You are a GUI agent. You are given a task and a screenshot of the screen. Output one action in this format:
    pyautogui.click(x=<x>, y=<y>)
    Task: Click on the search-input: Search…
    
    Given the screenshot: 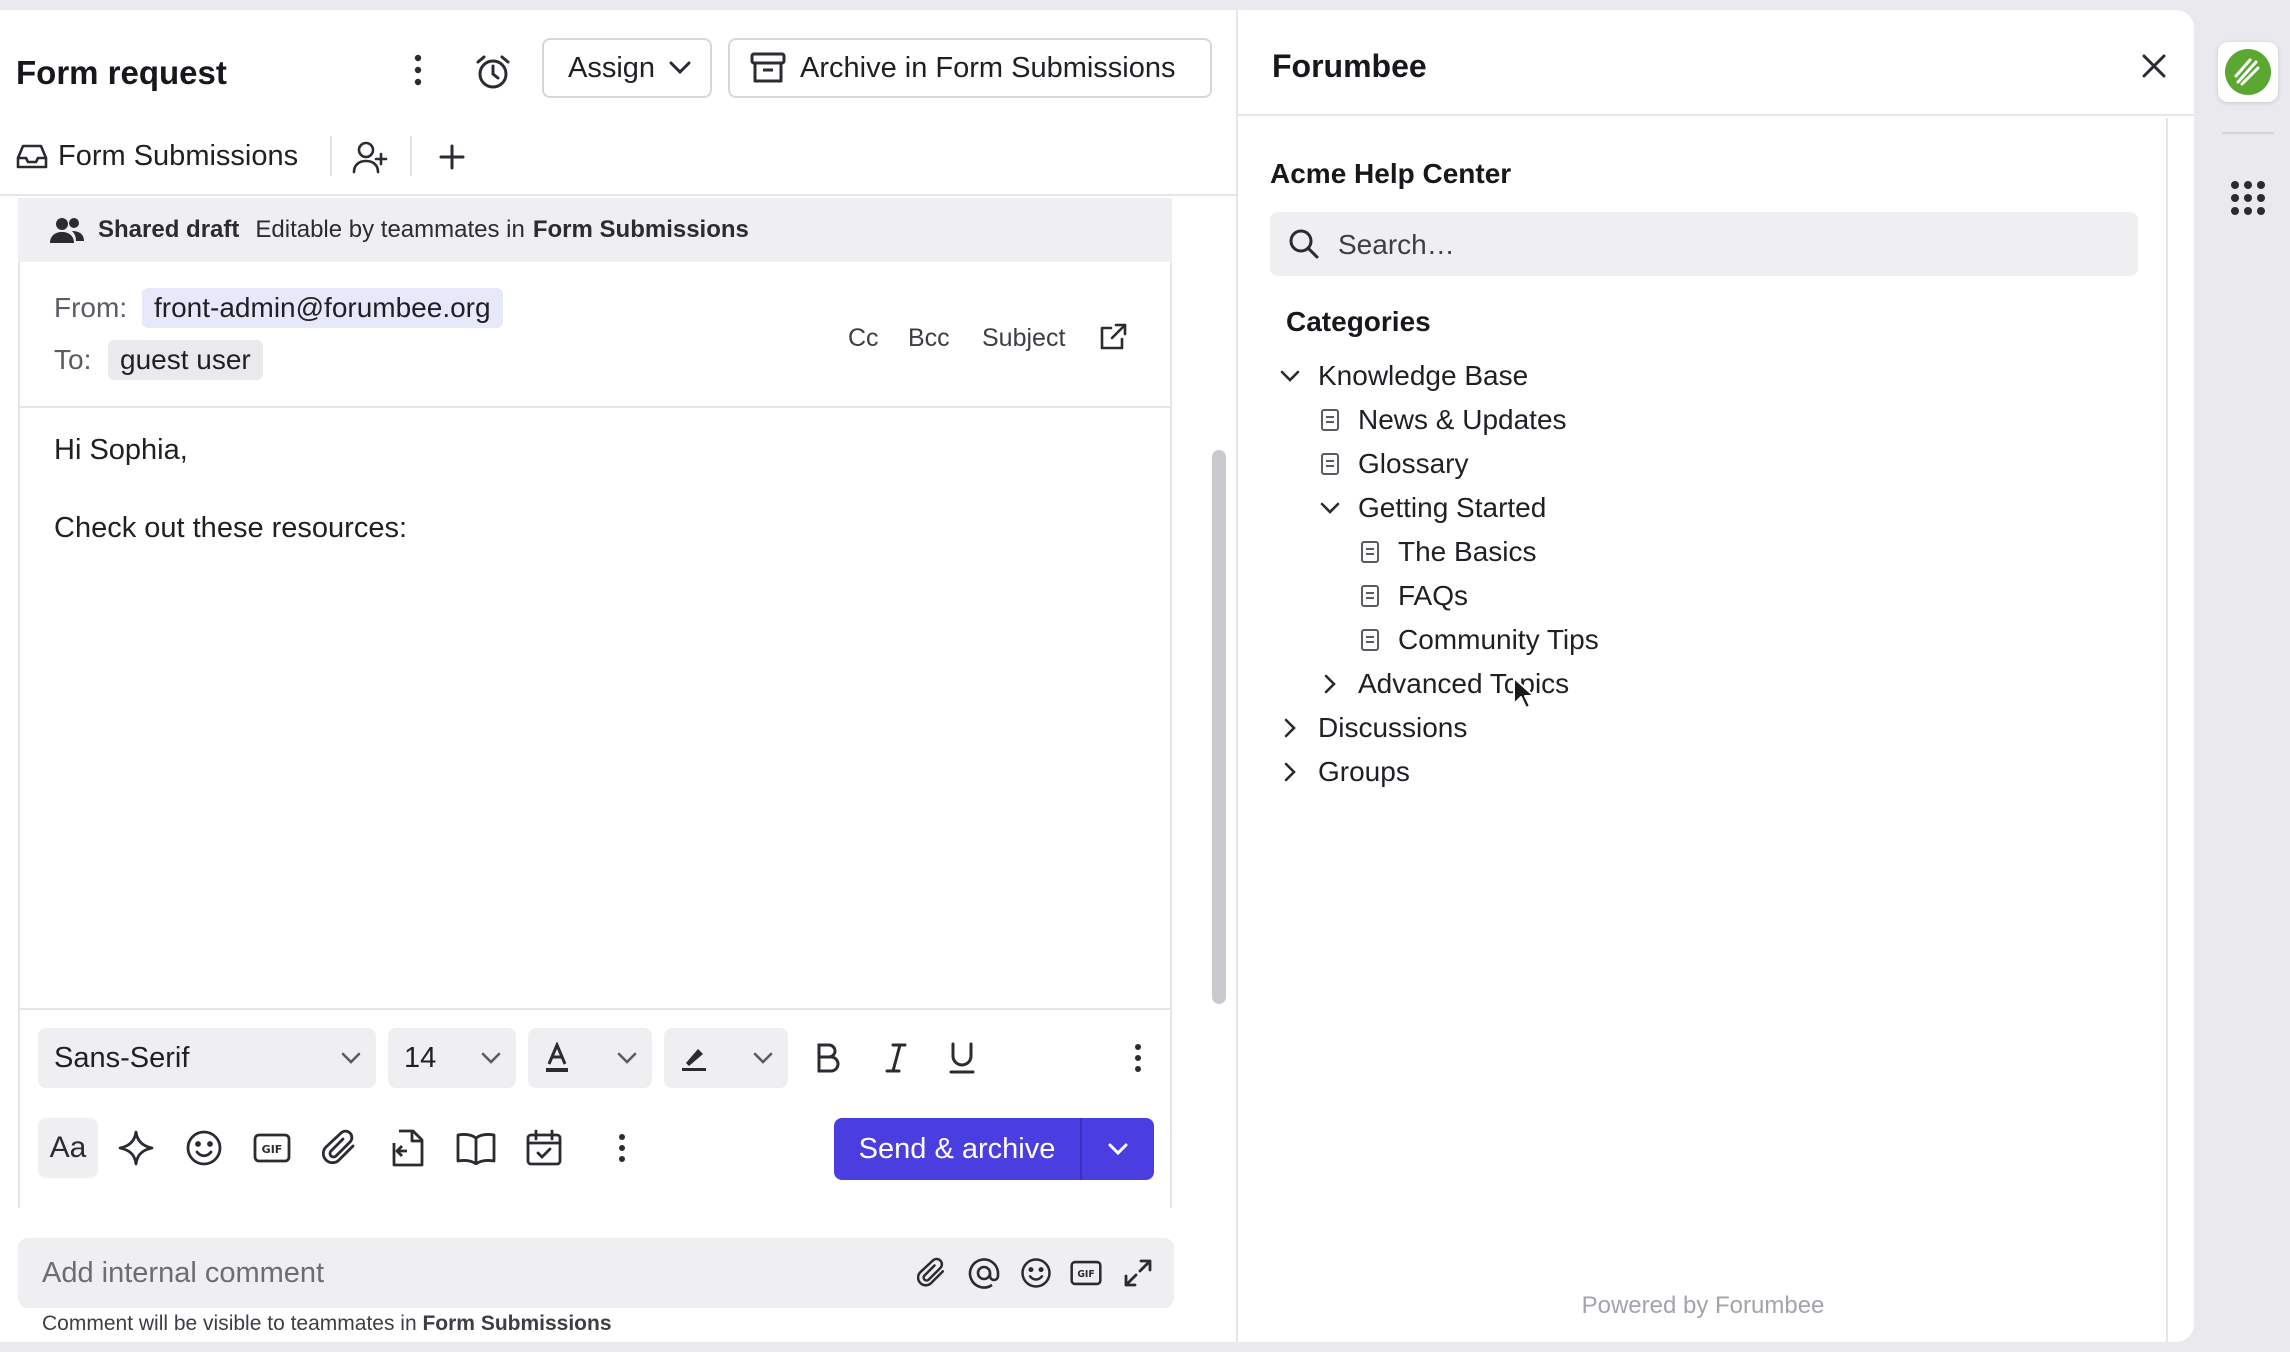 What is the action you would take?
    pyautogui.click(x=1704, y=244)
    